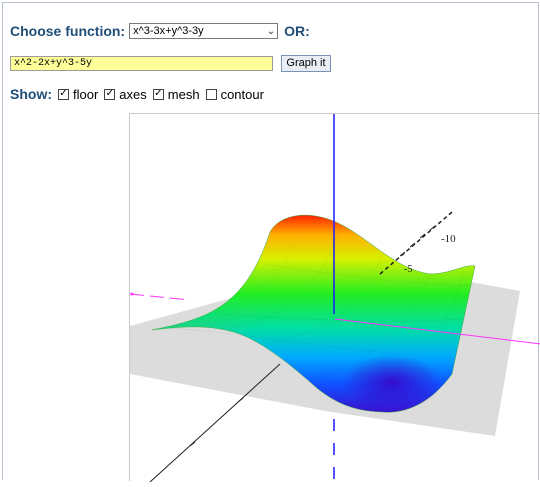 This screenshot has height=487, width=540. Describe the element at coordinates (297, 31) in the screenshot. I see `or-label: OR:` at that location.